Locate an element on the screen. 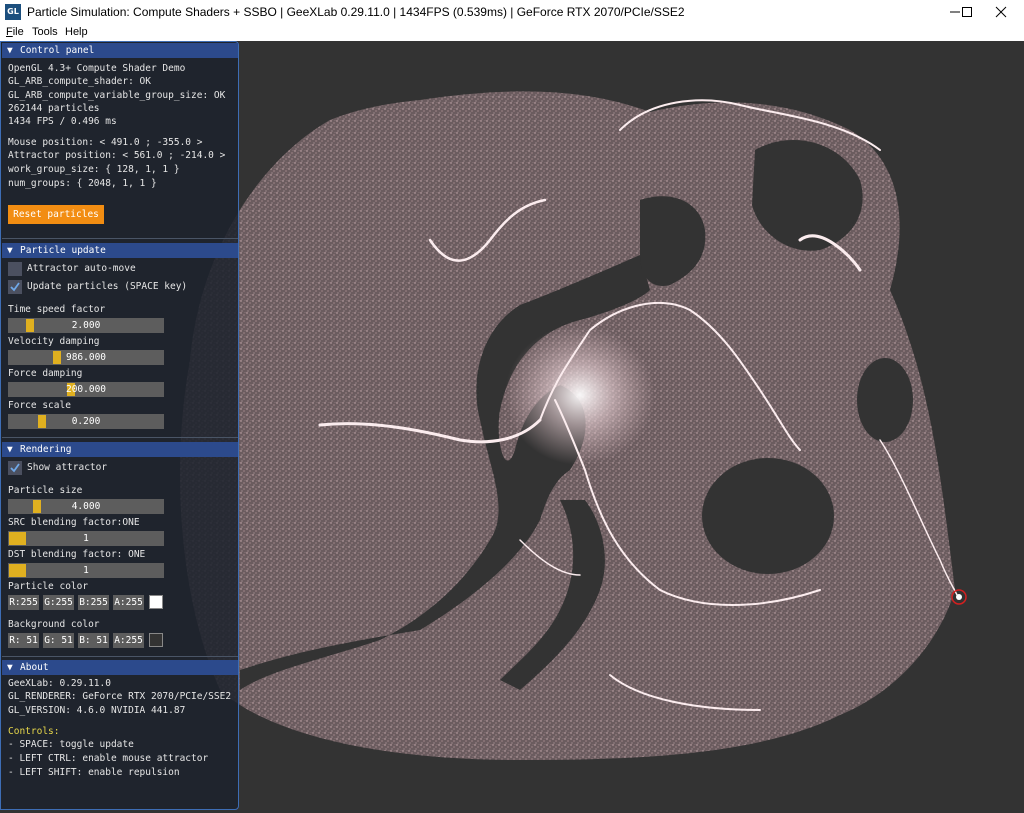 The image size is (1024, 813). menu-tools: Tools is located at coordinates (45, 32).